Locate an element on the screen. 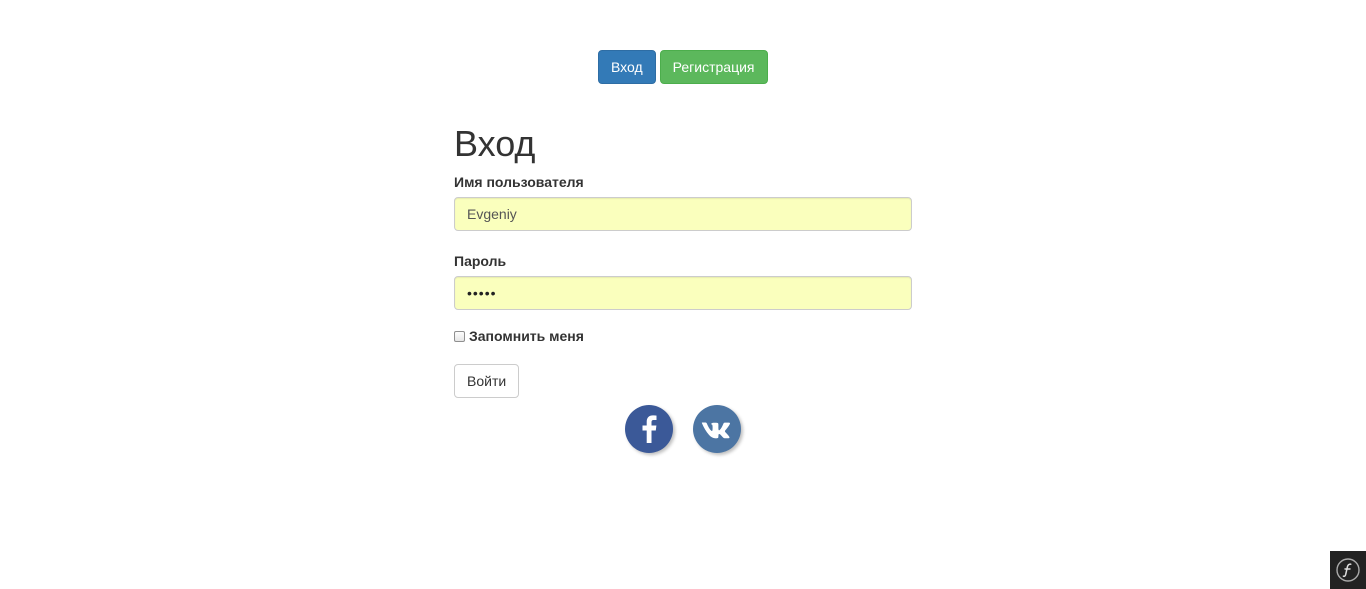  remember-me-row: Запомнить меня is located at coordinates (683, 336).